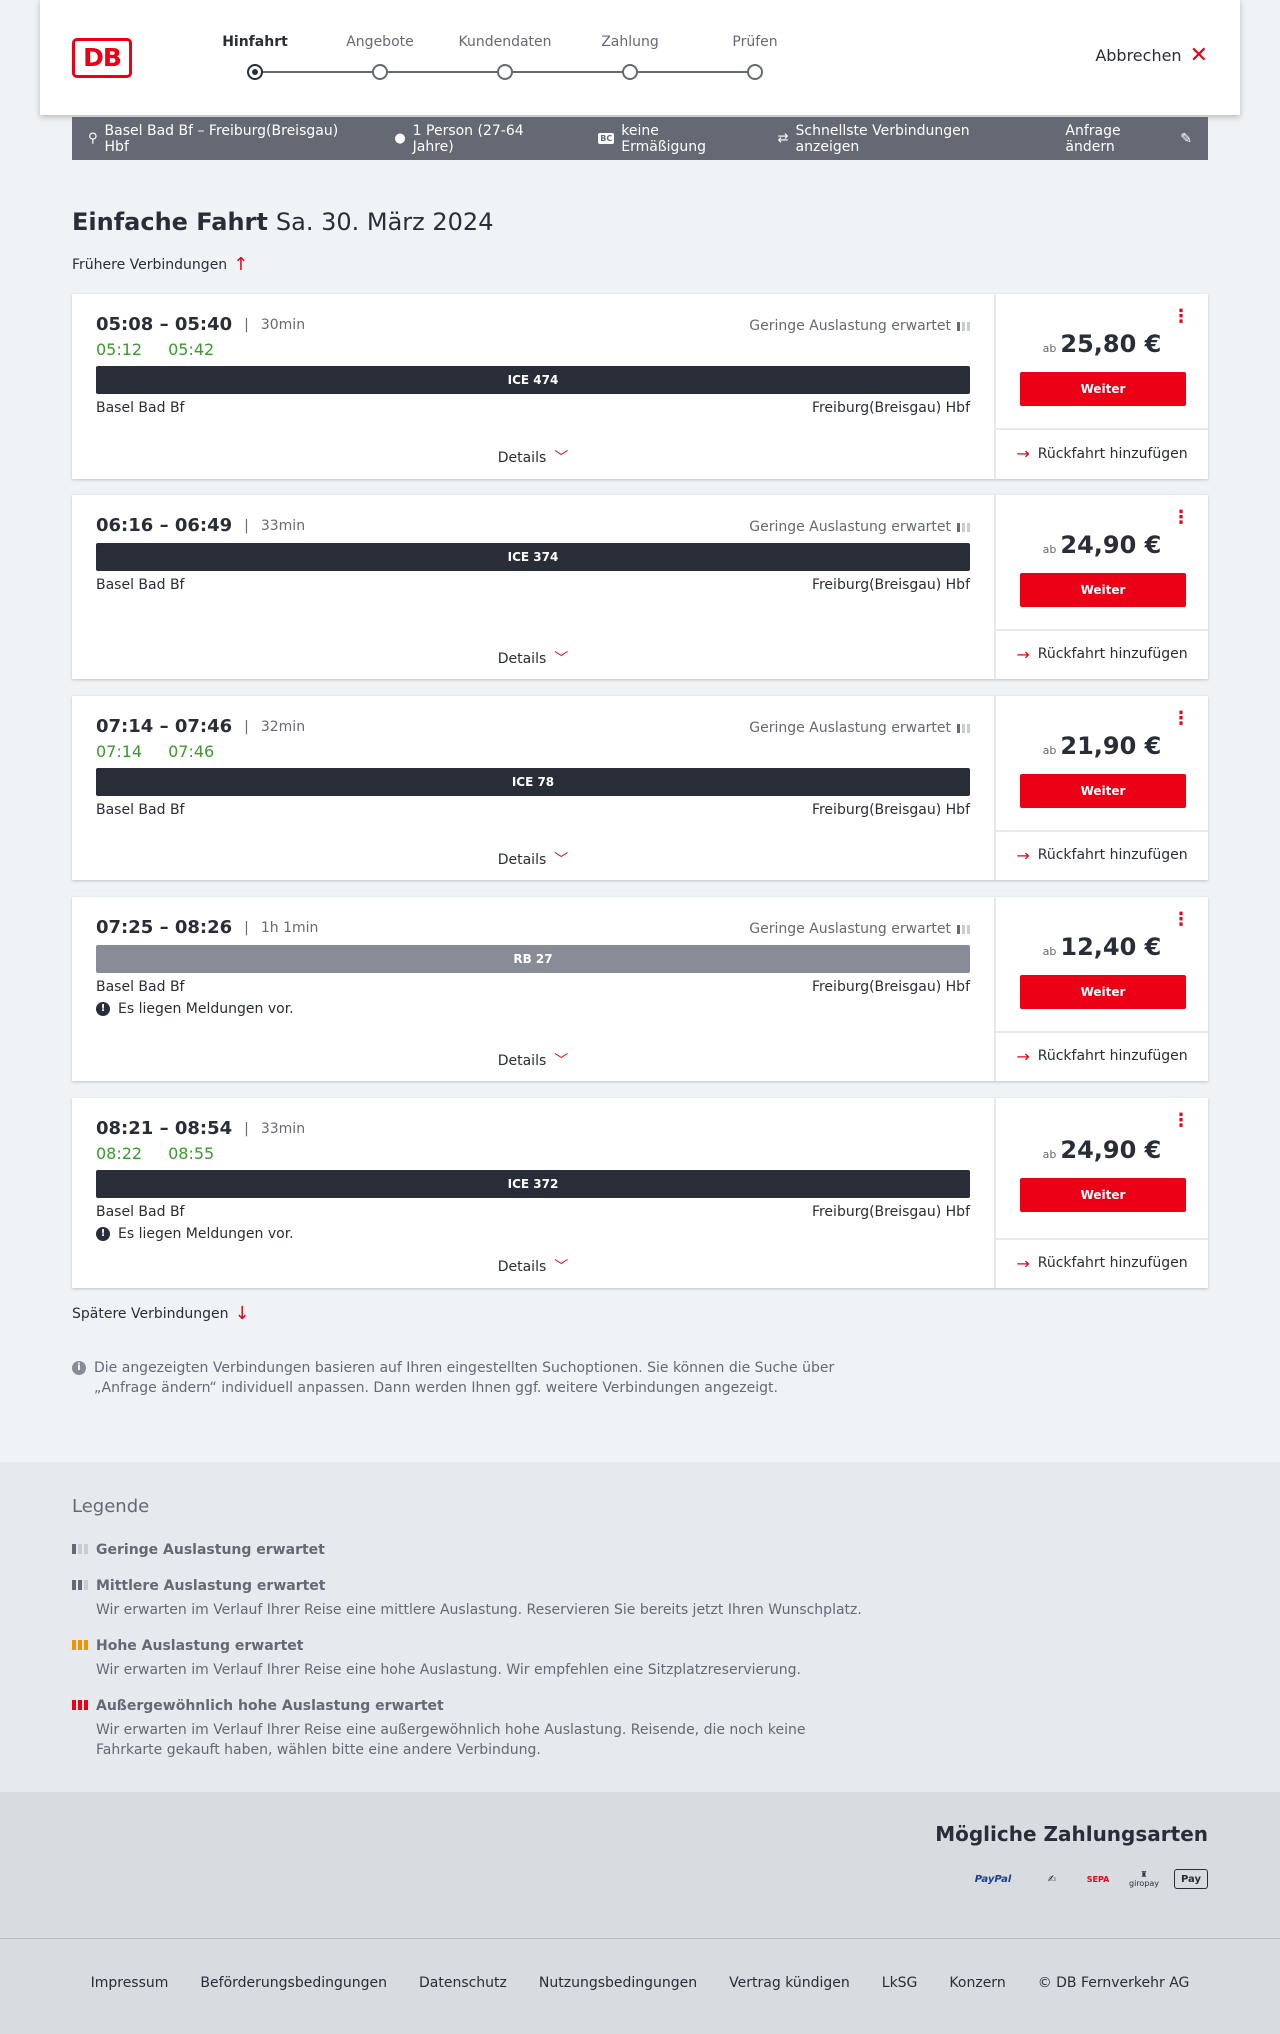 Image resolution: width=1280 pixels, height=2034 pixels. What do you see at coordinates (533, 1184) in the screenshot?
I see `train-bar: ICE 372` at bounding box center [533, 1184].